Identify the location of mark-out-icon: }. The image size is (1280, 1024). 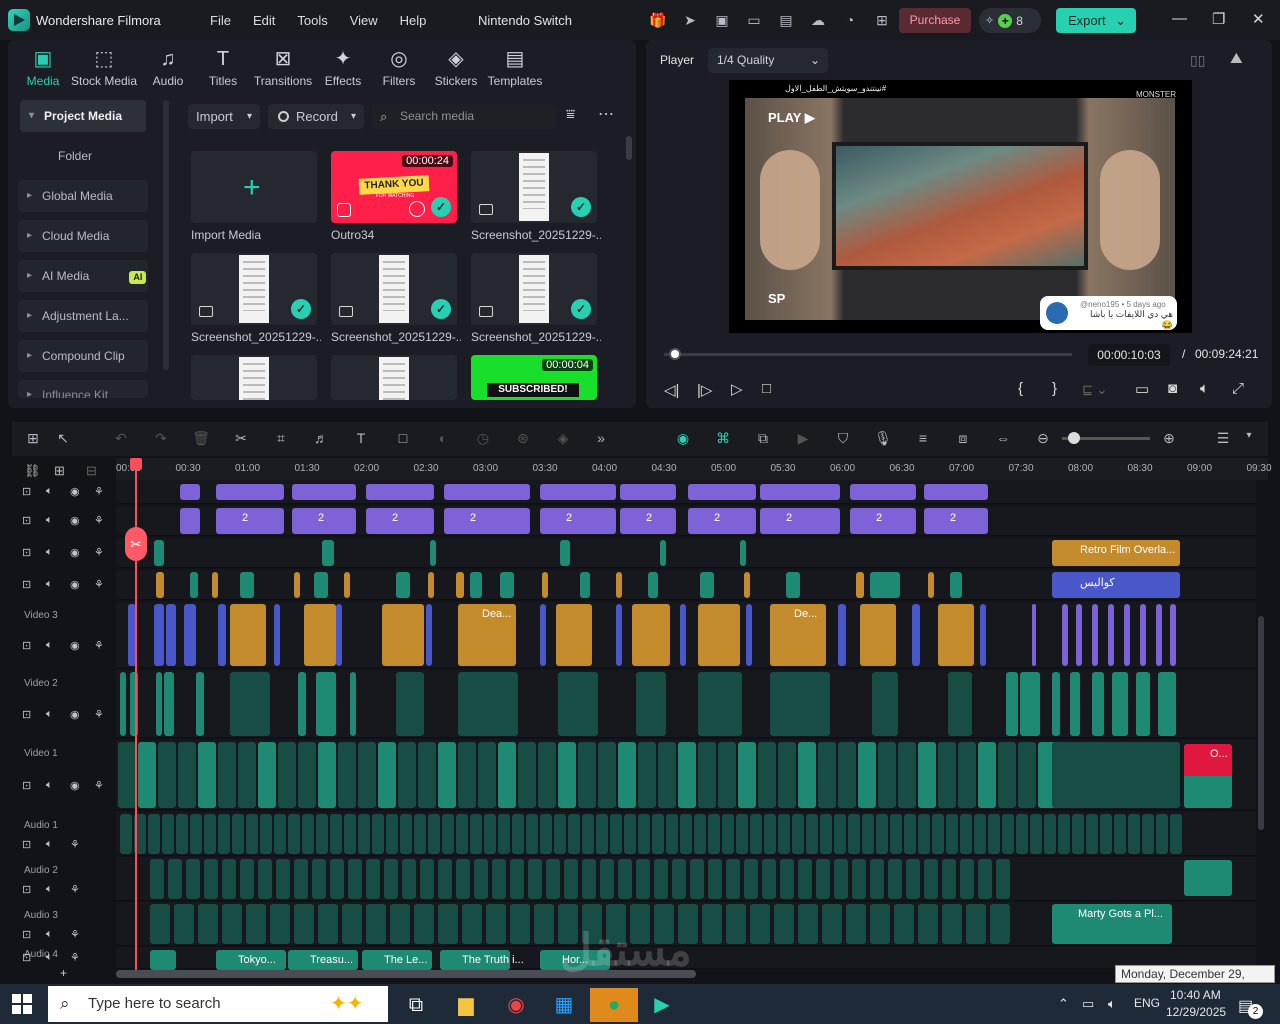
(1054, 388).